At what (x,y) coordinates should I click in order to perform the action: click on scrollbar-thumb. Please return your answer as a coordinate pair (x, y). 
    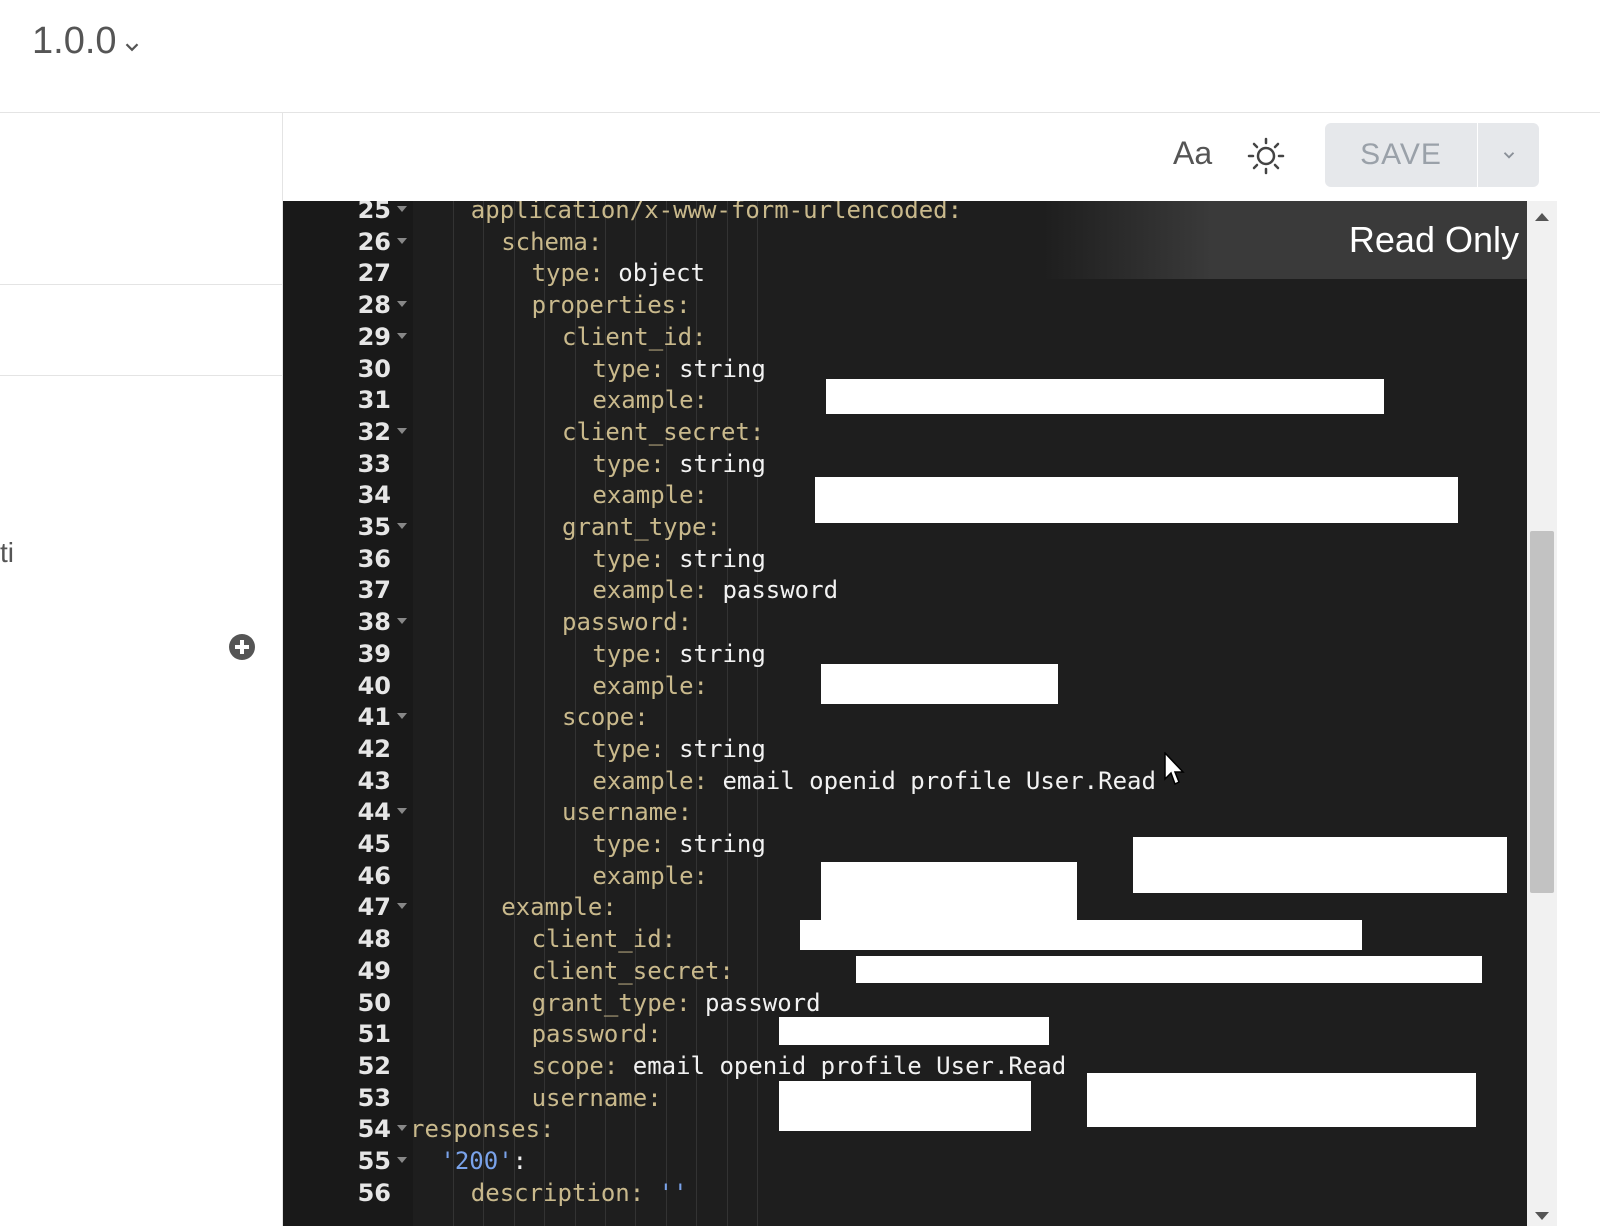
    Looking at the image, I should click on (1542, 712).